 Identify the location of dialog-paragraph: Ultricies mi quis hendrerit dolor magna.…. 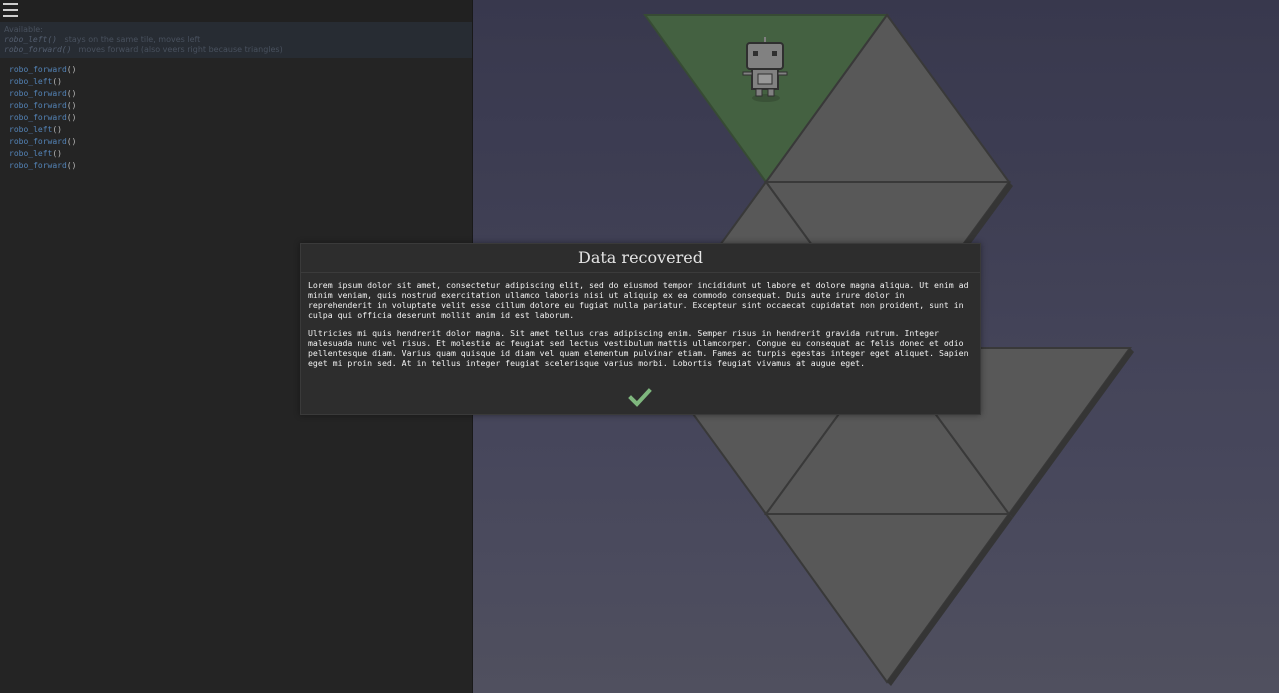
(638, 348).